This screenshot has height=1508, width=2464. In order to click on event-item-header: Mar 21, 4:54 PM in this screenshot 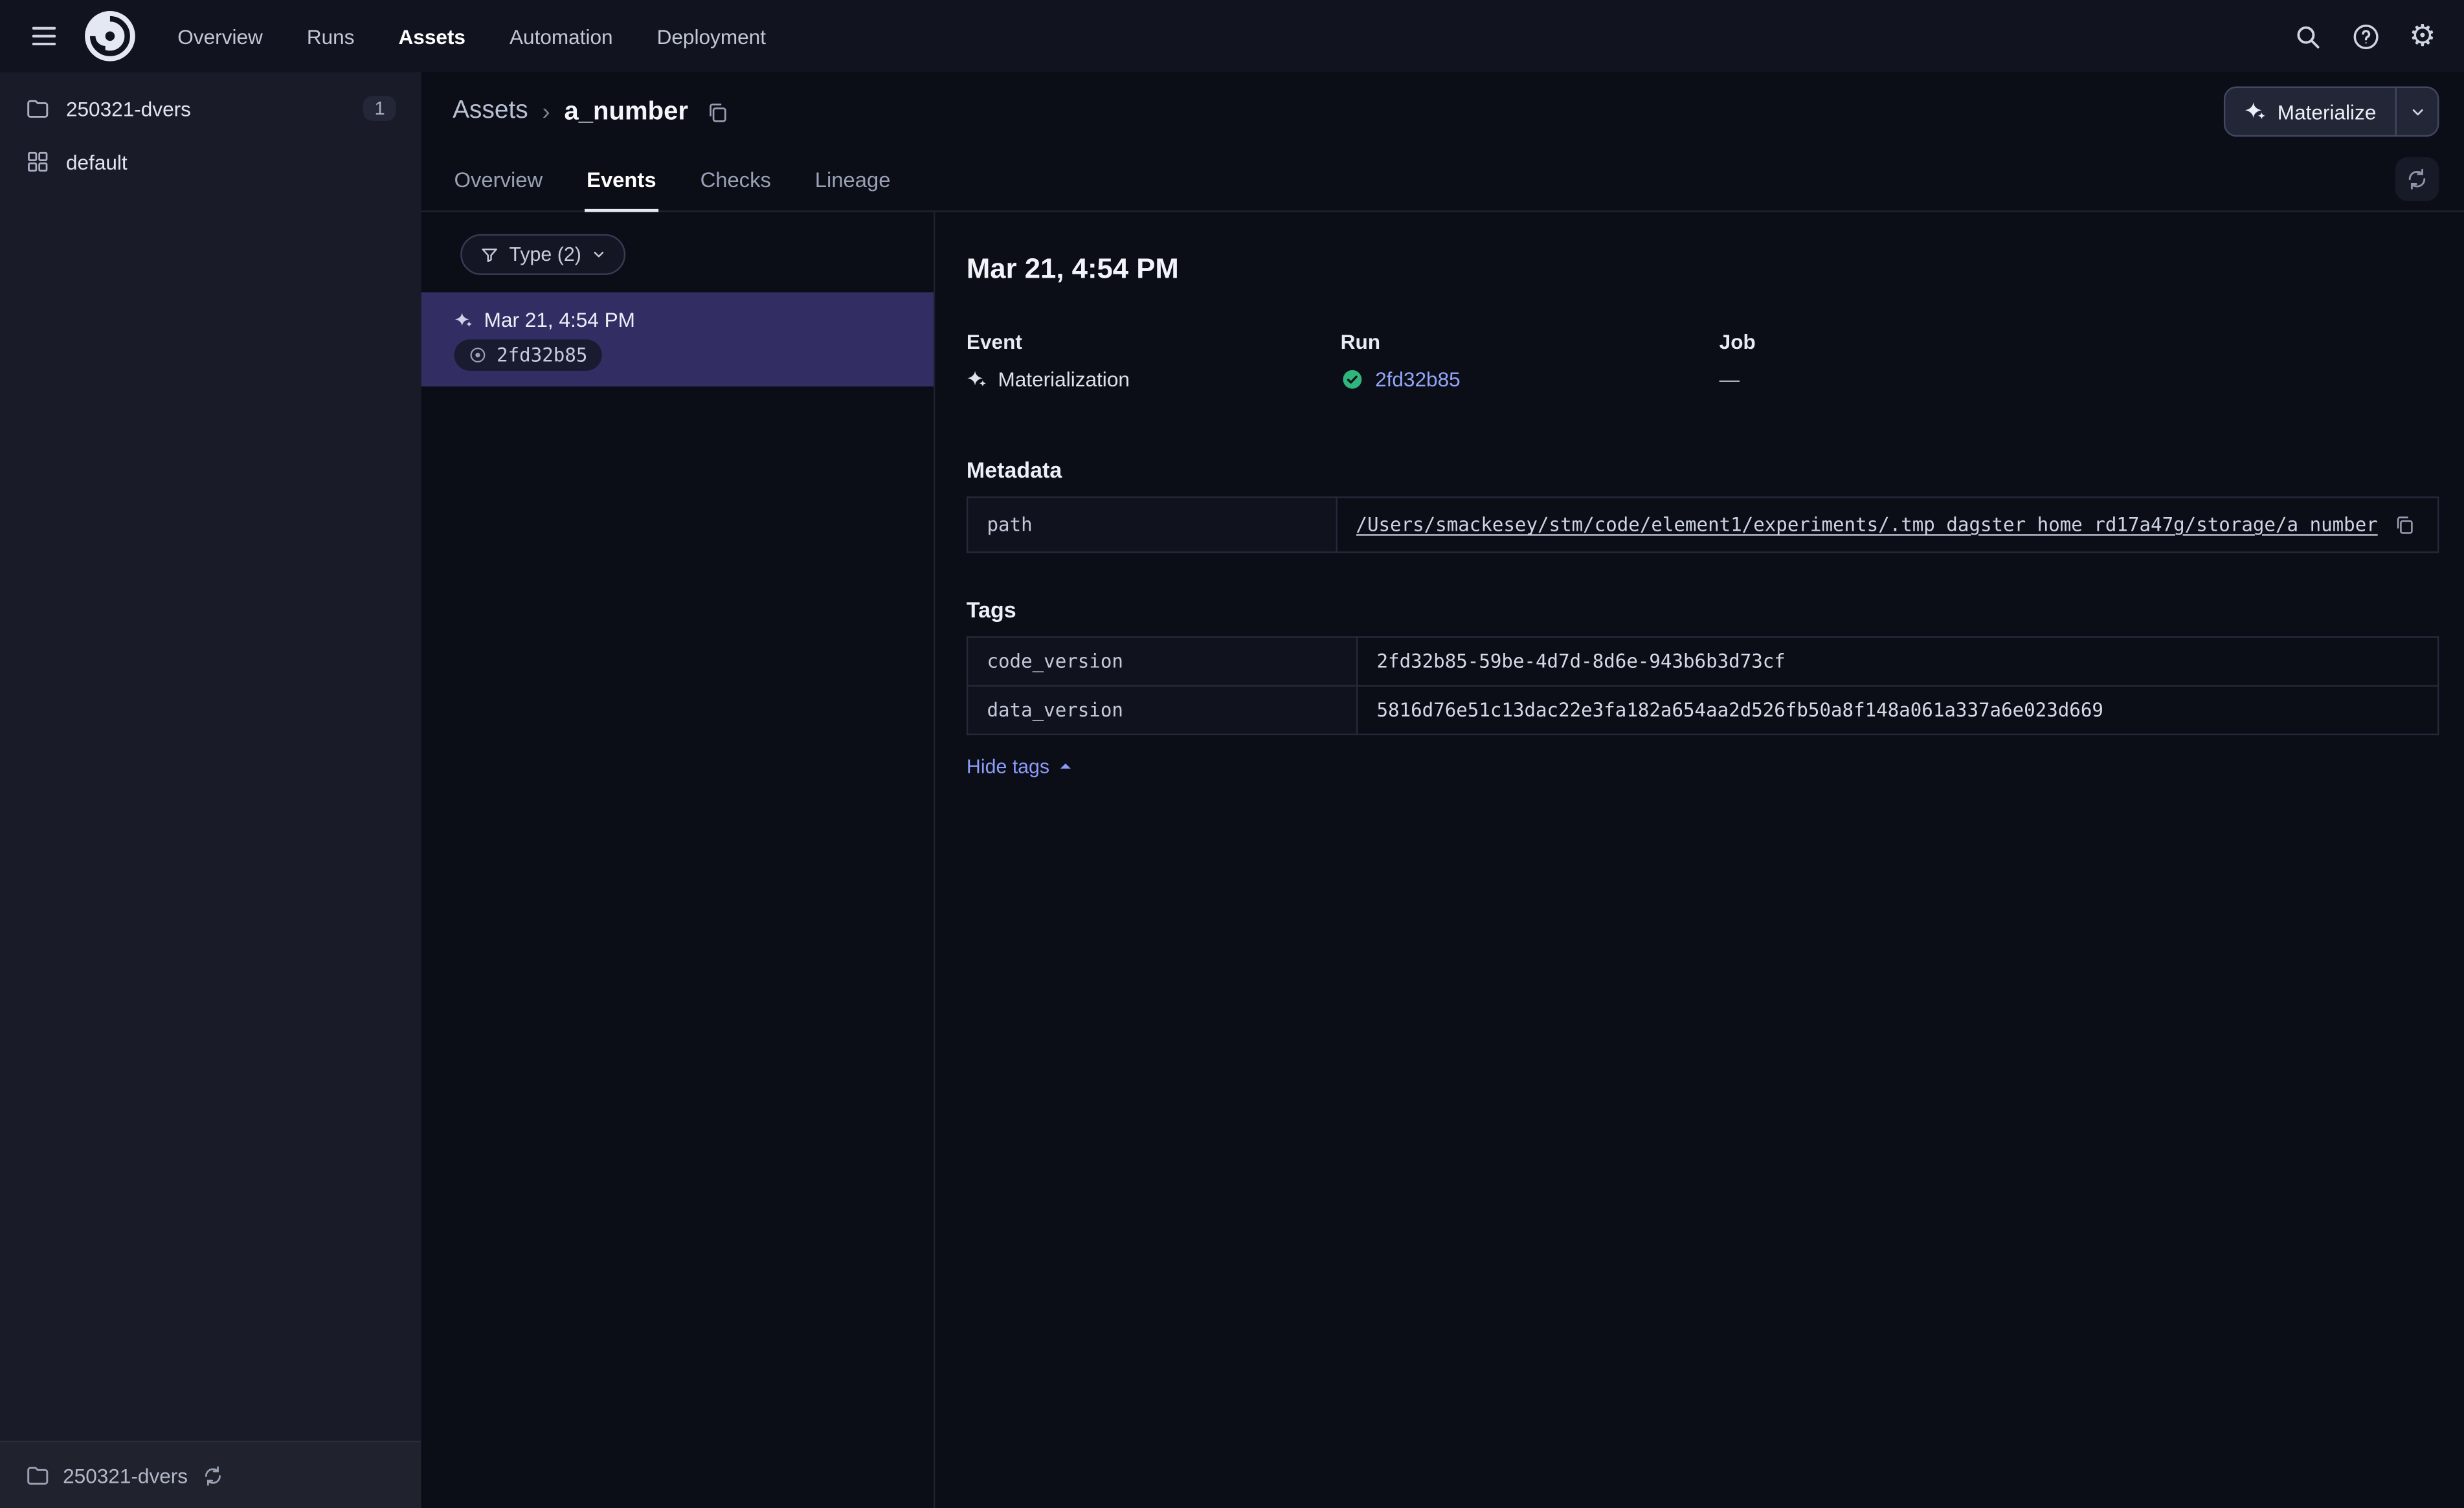, I will do `click(681, 320)`.